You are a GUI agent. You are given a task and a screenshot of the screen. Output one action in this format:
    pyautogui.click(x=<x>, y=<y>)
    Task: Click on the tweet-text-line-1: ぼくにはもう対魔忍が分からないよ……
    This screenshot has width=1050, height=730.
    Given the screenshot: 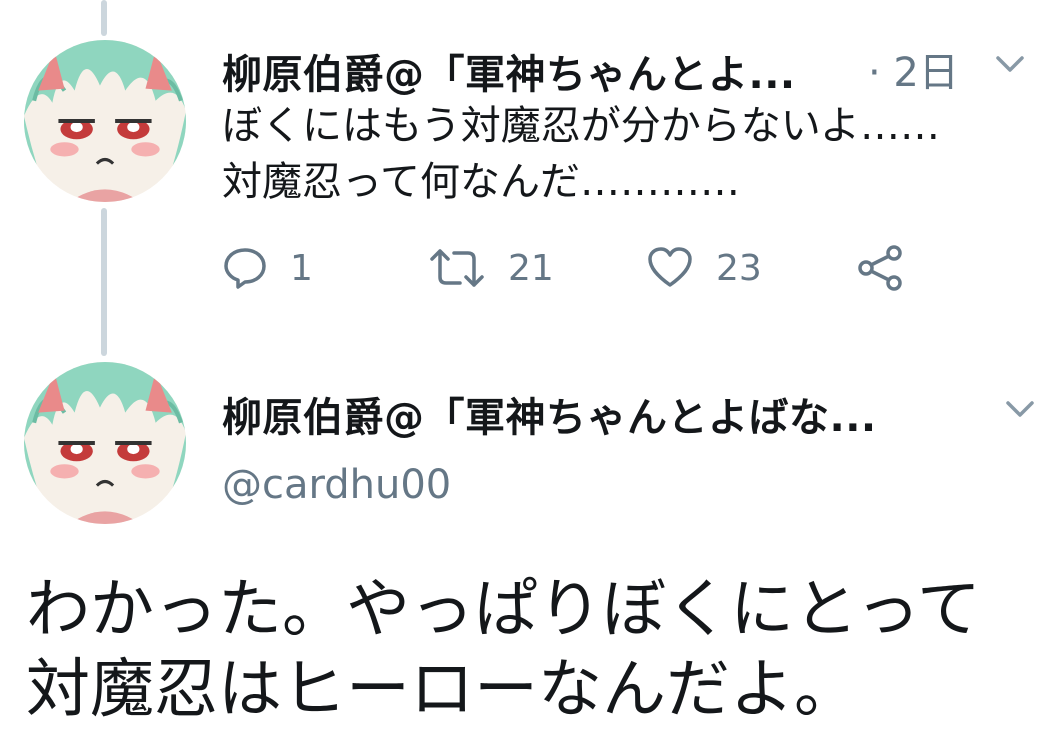 What is the action you would take?
    pyautogui.click(x=581, y=126)
    